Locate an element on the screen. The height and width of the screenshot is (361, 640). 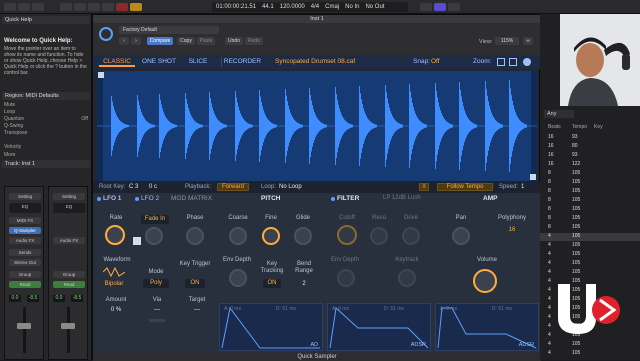
mod-matrix-tab: MOD MATRIX is located at coordinates (191, 198).